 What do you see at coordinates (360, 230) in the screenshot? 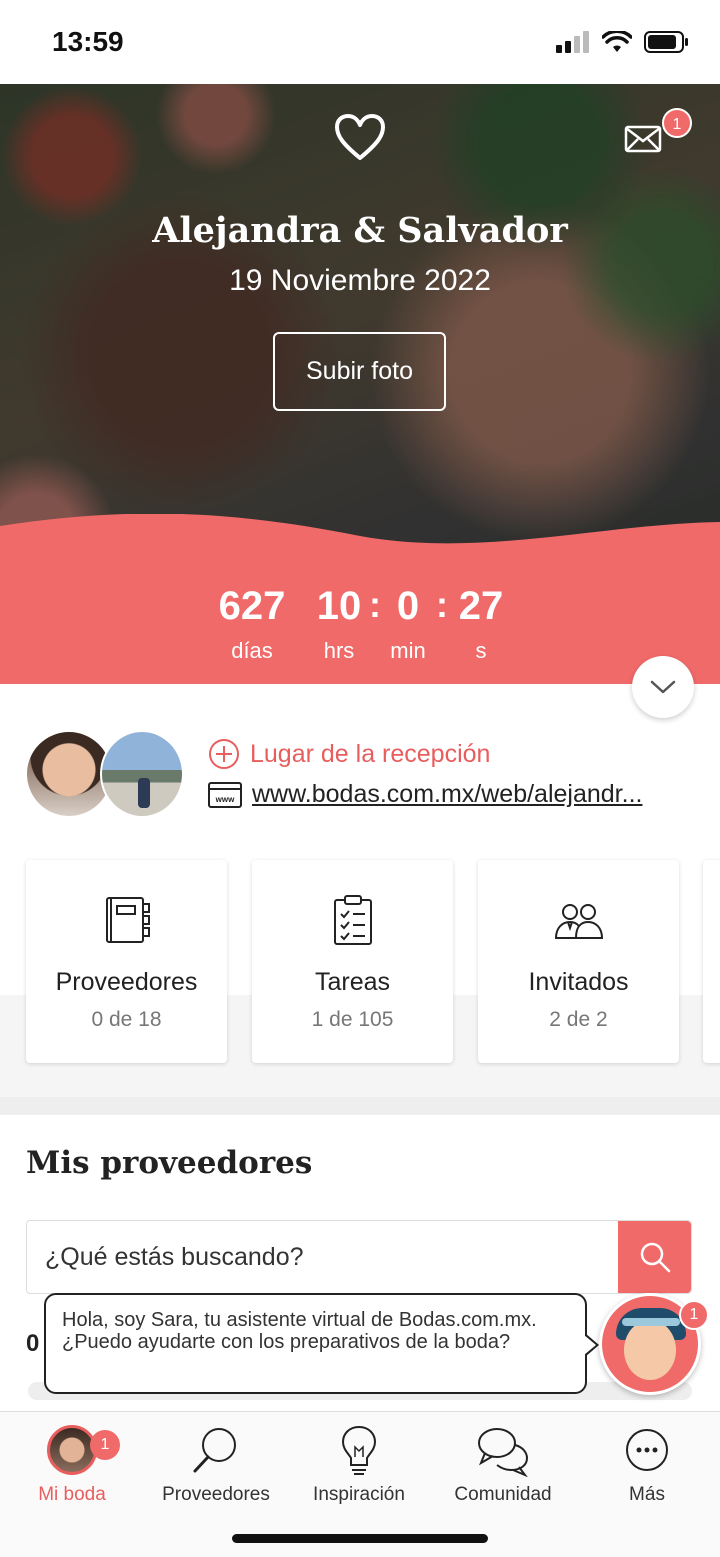
I see `couple-names: Alejandra & Salvador` at bounding box center [360, 230].